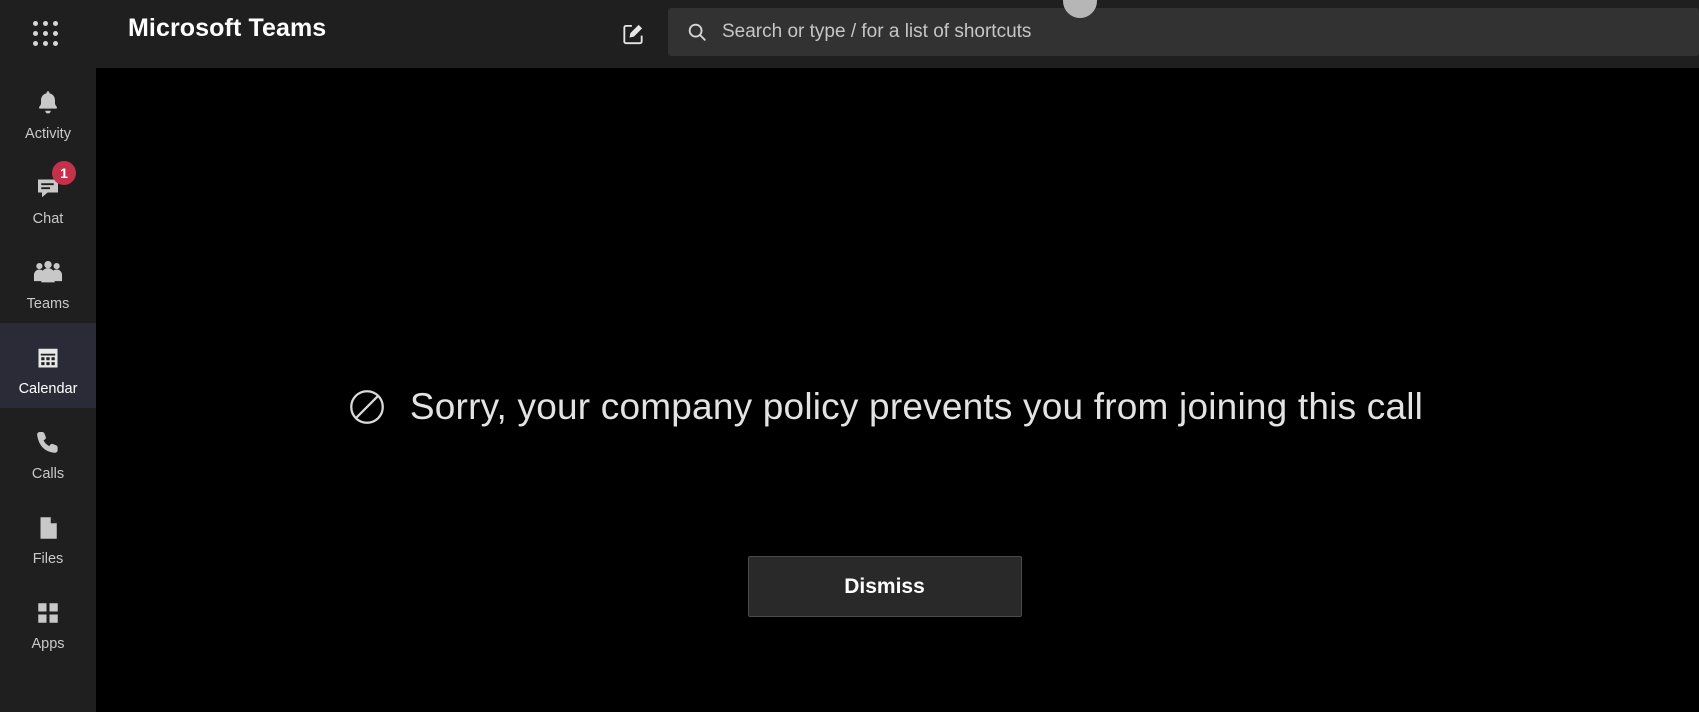 The width and height of the screenshot is (1699, 712). What do you see at coordinates (697, 32) in the screenshot?
I see `search-icon` at bounding box center [697, 32].